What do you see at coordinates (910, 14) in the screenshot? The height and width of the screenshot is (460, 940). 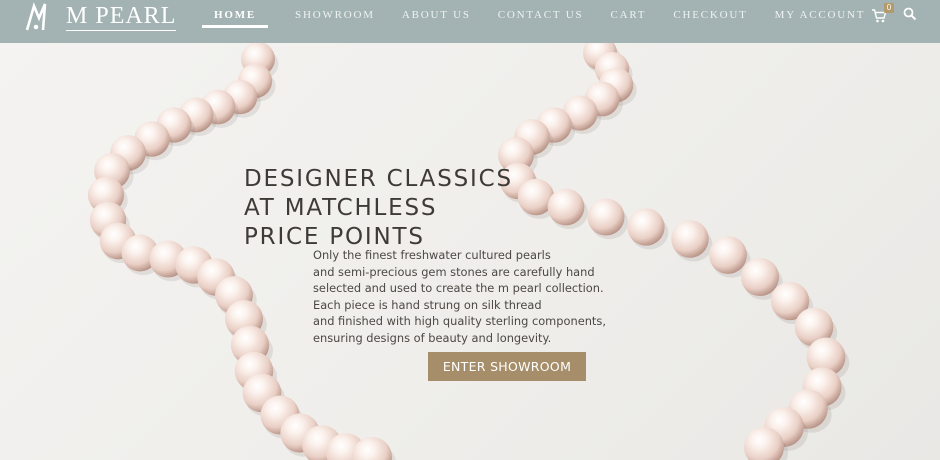 I see `search-icon` at bounding box center [910, 14].